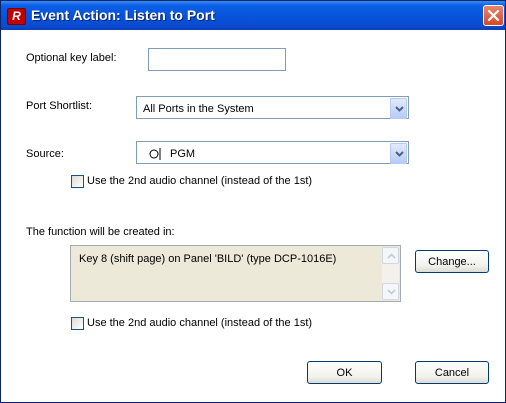 Image resolution: width=506 pixels, height=403 pixels. What do you see at coordinates (272, 107) in the screenshot?
I see `port-shortlist-select: All Ports in the System` at bounding box center [272, 107].